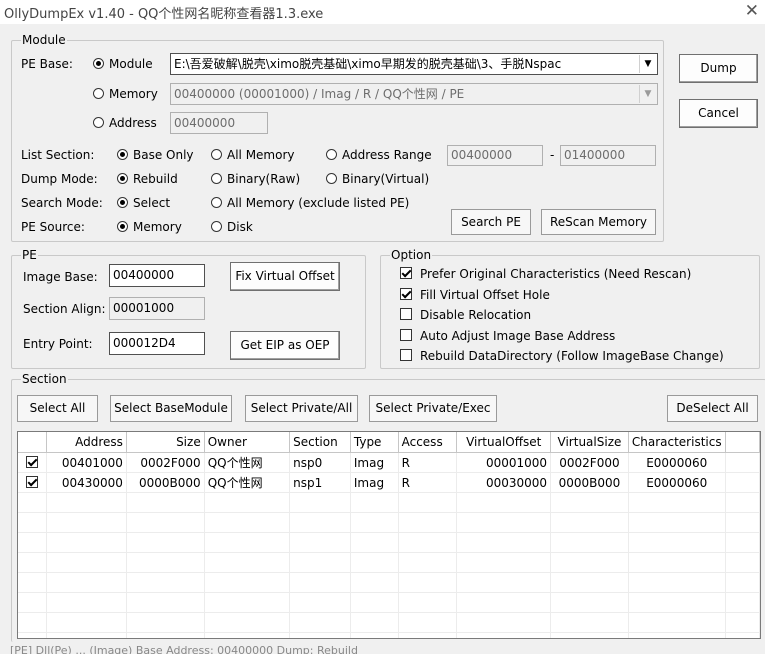  I want to click on radio-address-range: Address Range, so click(379, 155).